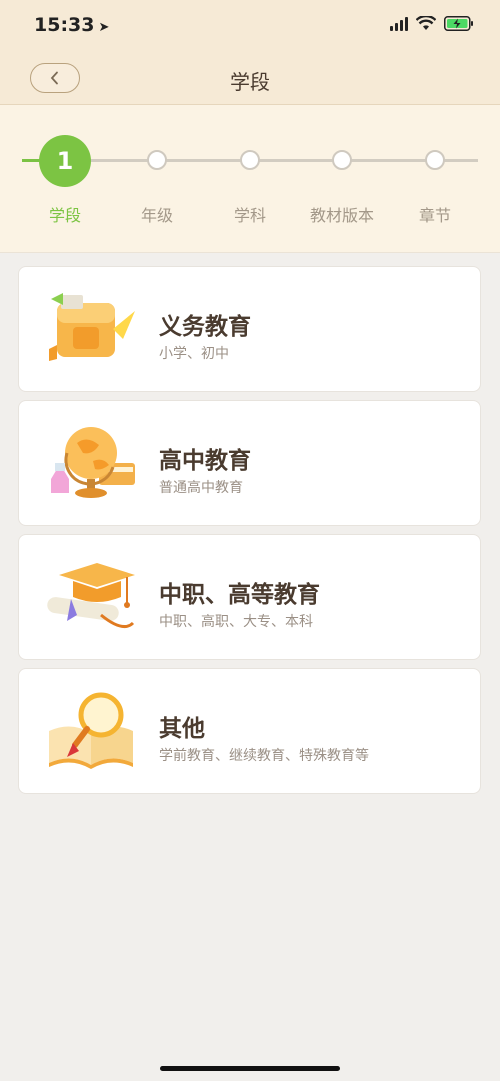  What do you see at coordinates (91, 598) in the screenshot?
I see `graduation-cap-icon` at bounding box center [91, 598].